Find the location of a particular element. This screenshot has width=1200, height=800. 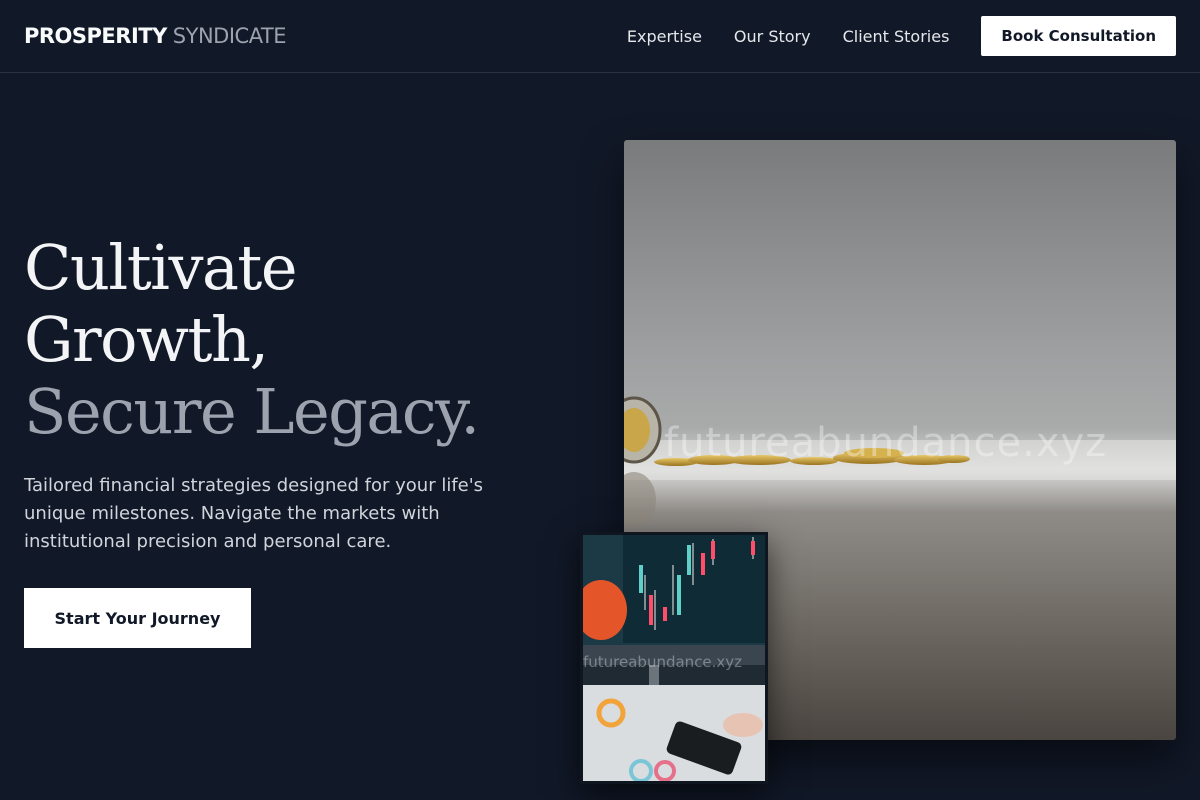

brand-logo: PROSPERITY SYNDICATE is located at coordinates (155, 36).